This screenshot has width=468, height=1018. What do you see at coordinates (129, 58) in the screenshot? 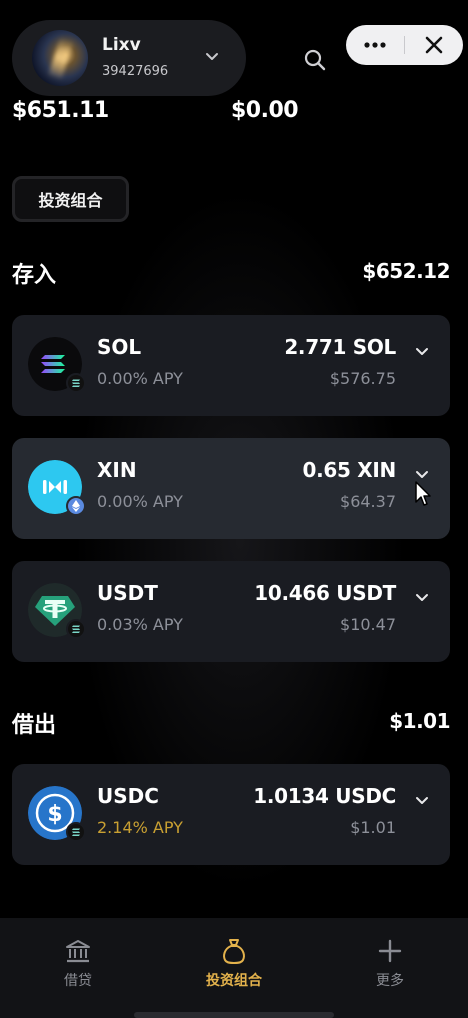
I see `account-switcher: Lixv 39427696` at bounding box center [129, 58].